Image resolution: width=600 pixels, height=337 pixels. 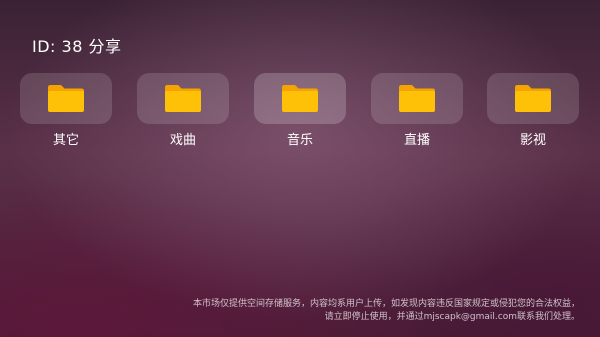 What do you see at coordinates (299, 140) in the screenshot?
I see `folder-label: 音乐` at bounding box center [299, 140].